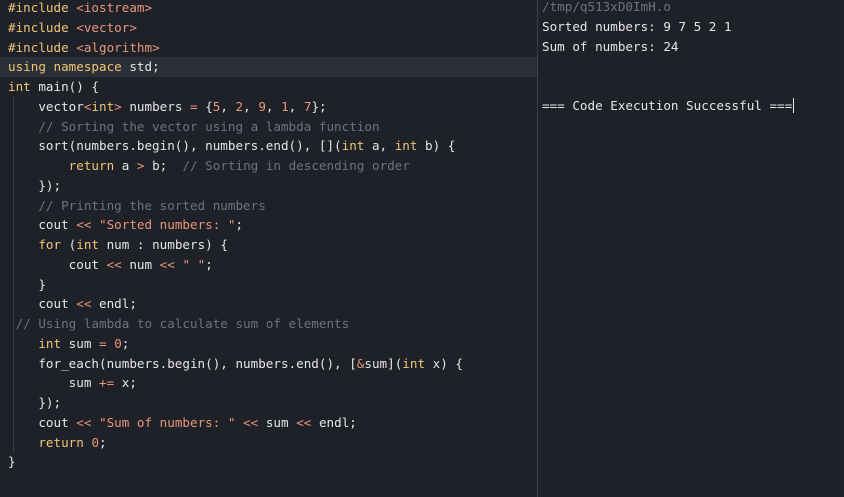 Image resolution: width=844 pixels, height=497 pixels. Describe the element at coordinates (194, 264) in the screenshot. I see `code-token: " "` at that location.